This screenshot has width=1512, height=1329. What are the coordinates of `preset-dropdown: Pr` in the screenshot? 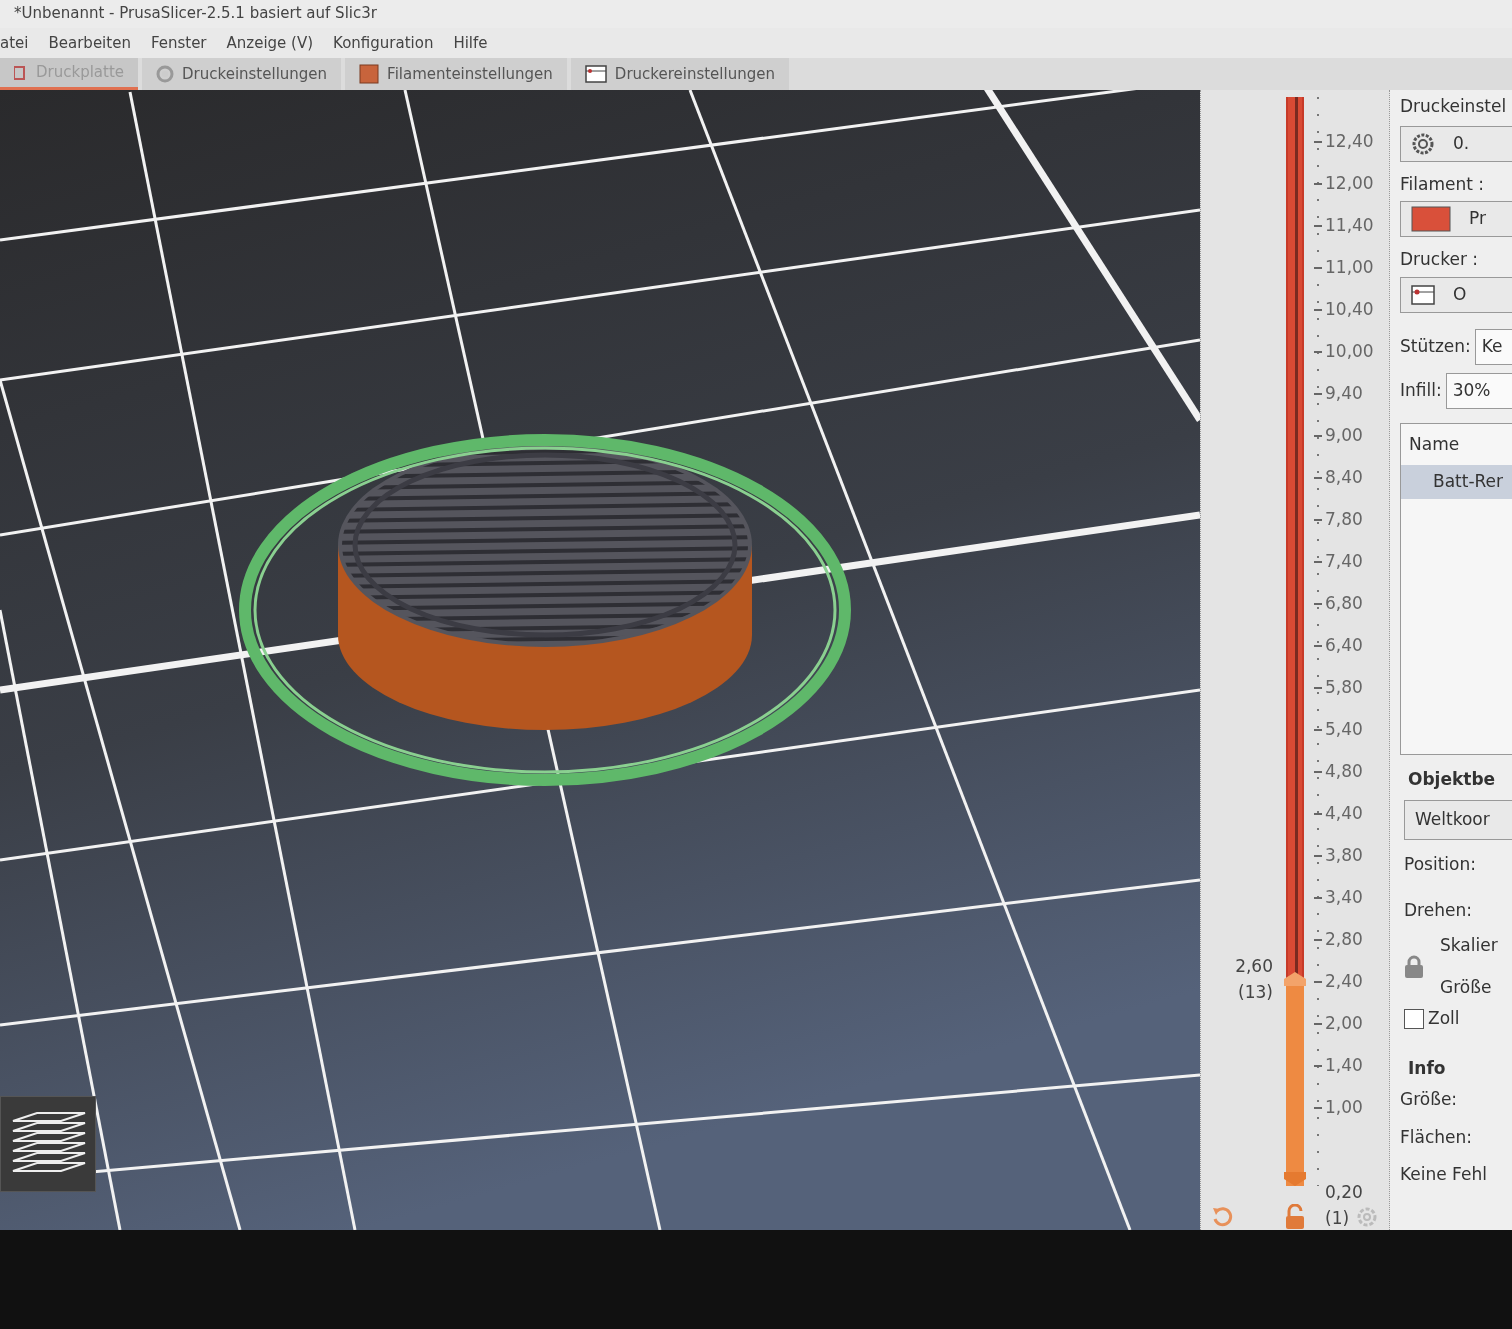 It's located at (1456, 219).